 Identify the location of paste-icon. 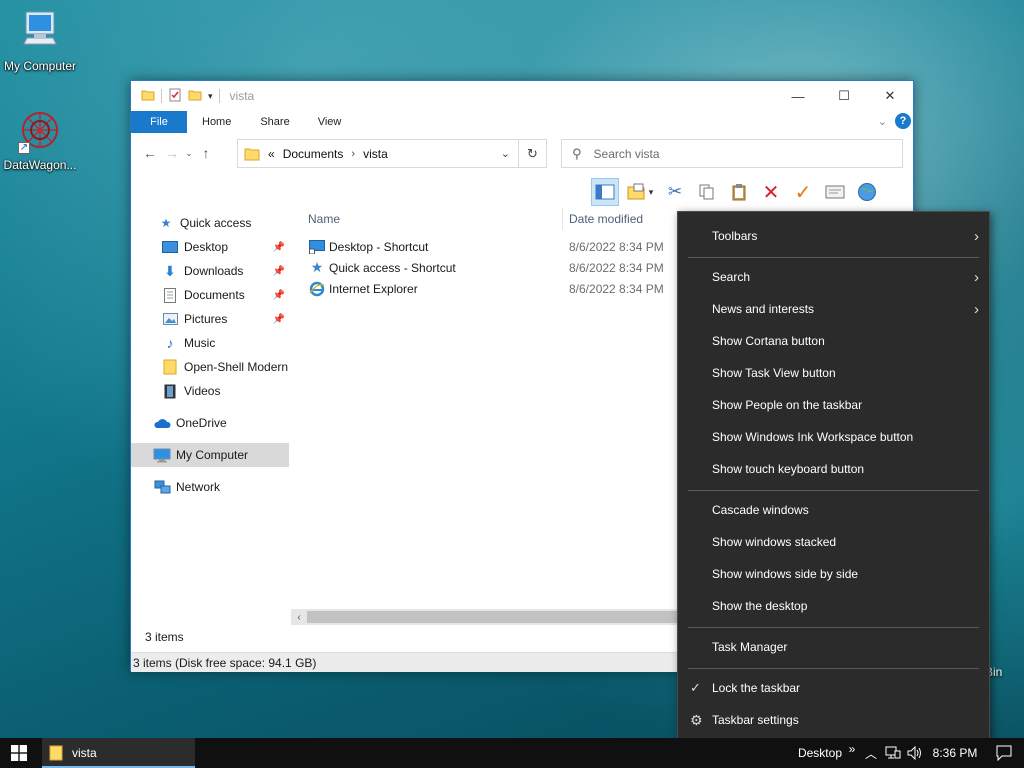
(739, 192).